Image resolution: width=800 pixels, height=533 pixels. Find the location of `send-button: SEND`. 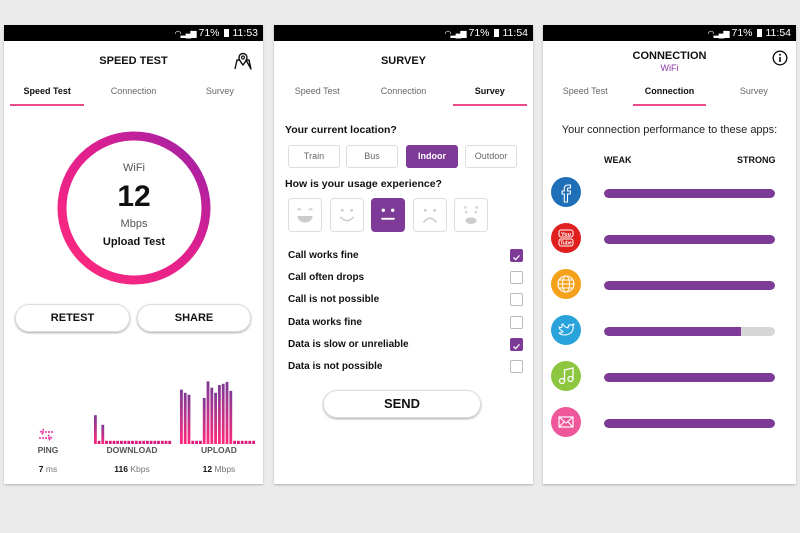

send-button: SEND is located at coordinates (402, 404).